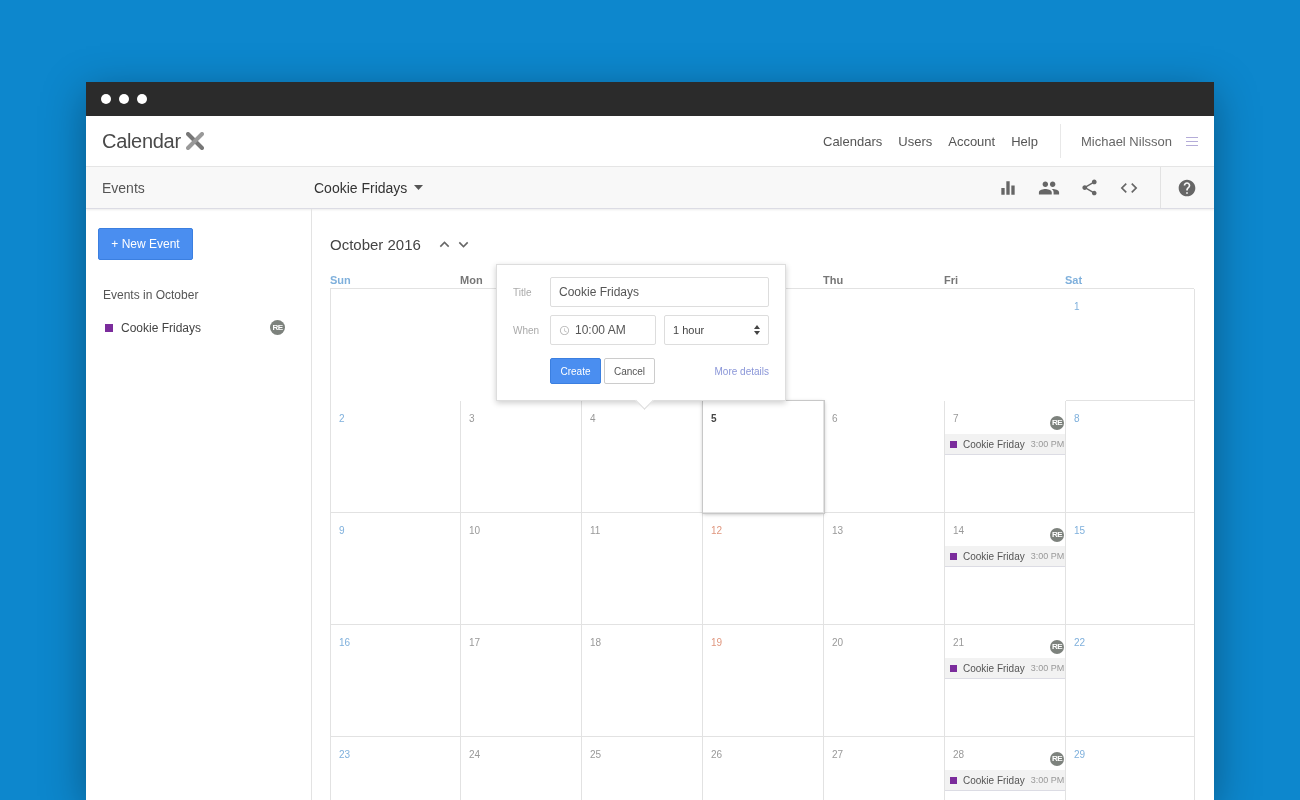 This screenshot has height=800, width=1300. I want to click on day-cell: 9, so click(396, 569).